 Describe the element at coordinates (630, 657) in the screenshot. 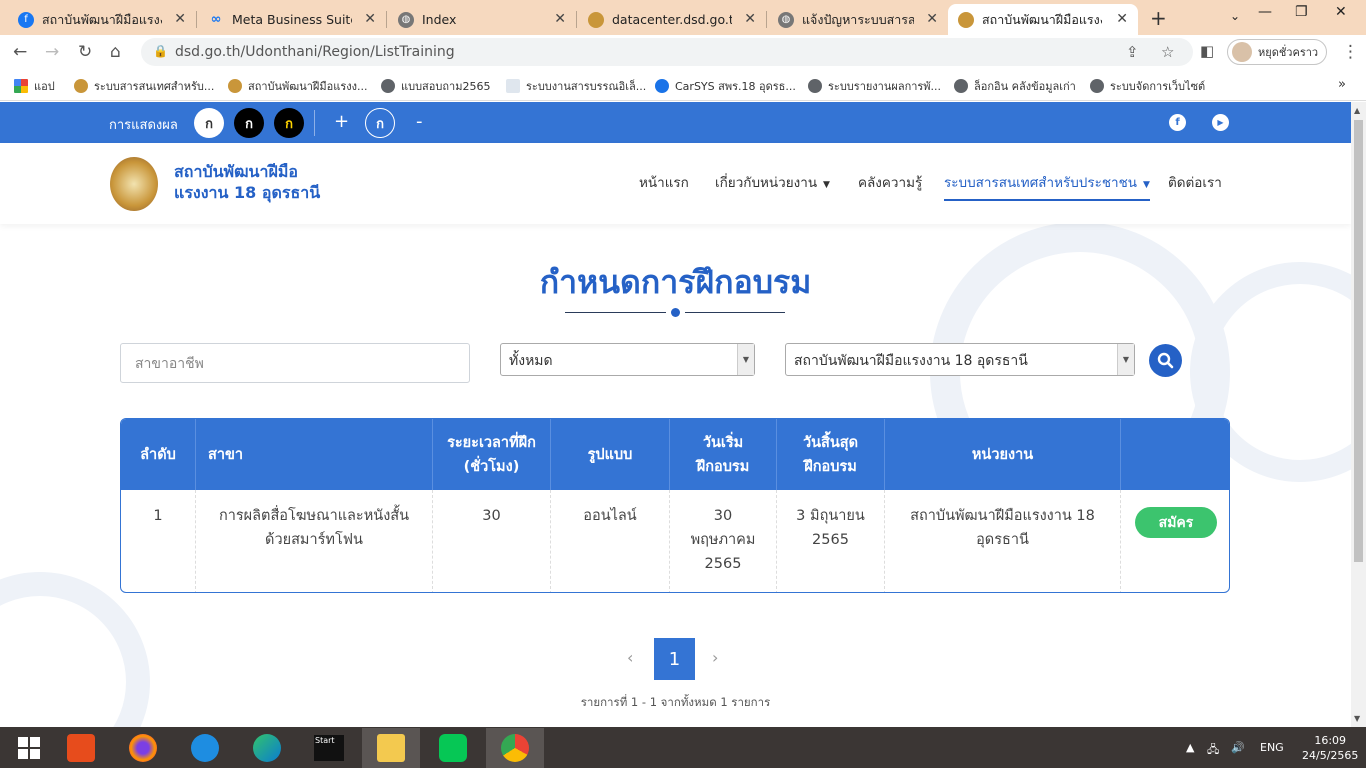

I see `prev-page-icon: ‹` at that location.